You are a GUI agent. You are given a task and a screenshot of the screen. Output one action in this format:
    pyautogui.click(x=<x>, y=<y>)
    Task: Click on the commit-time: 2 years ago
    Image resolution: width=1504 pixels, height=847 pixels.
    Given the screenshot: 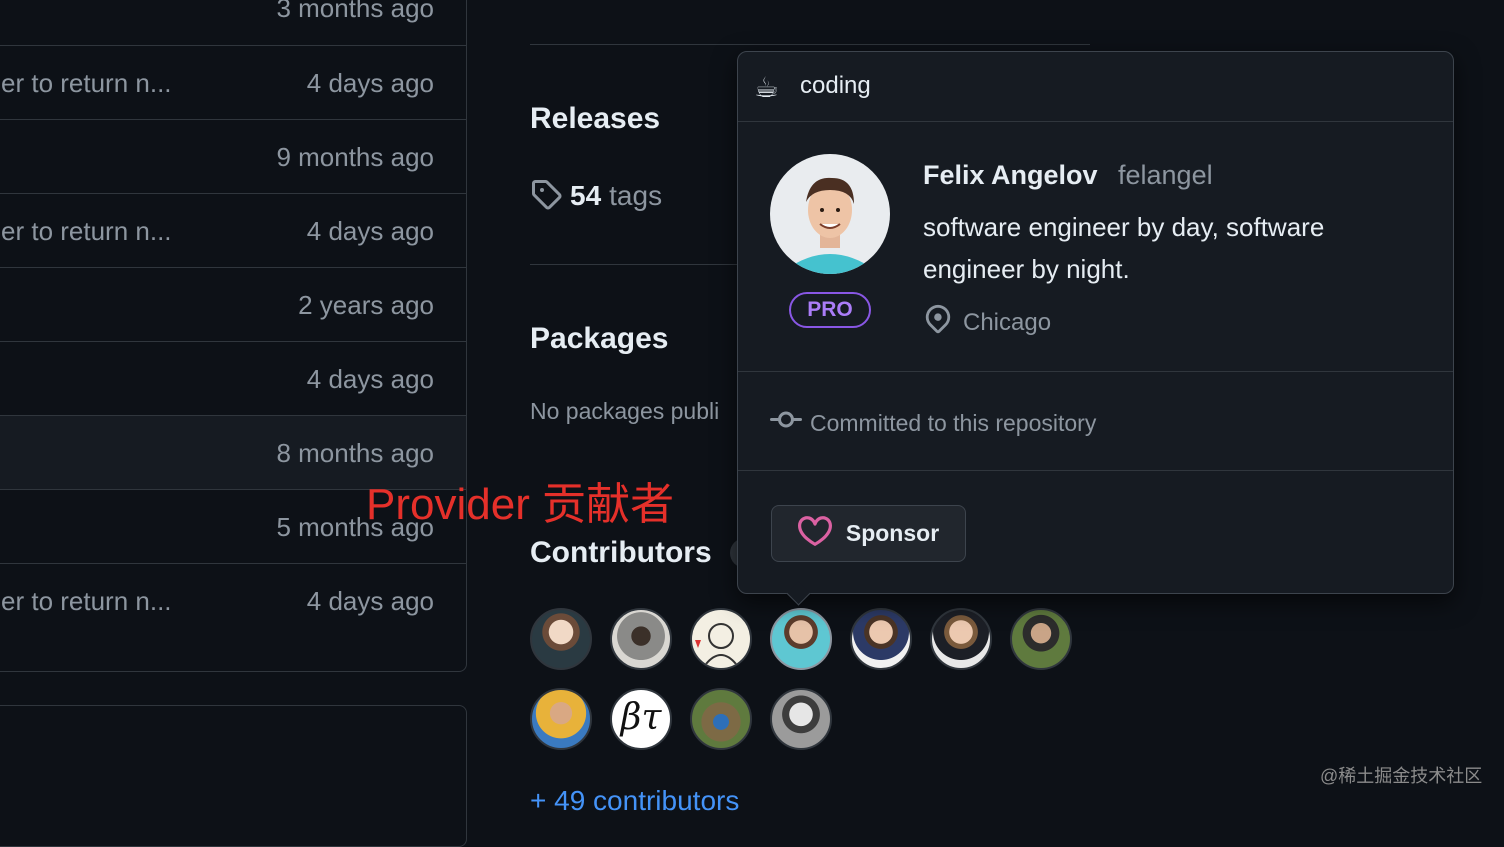 What is the action you would take?
    pyautogui.click(x=366, y=305)
    